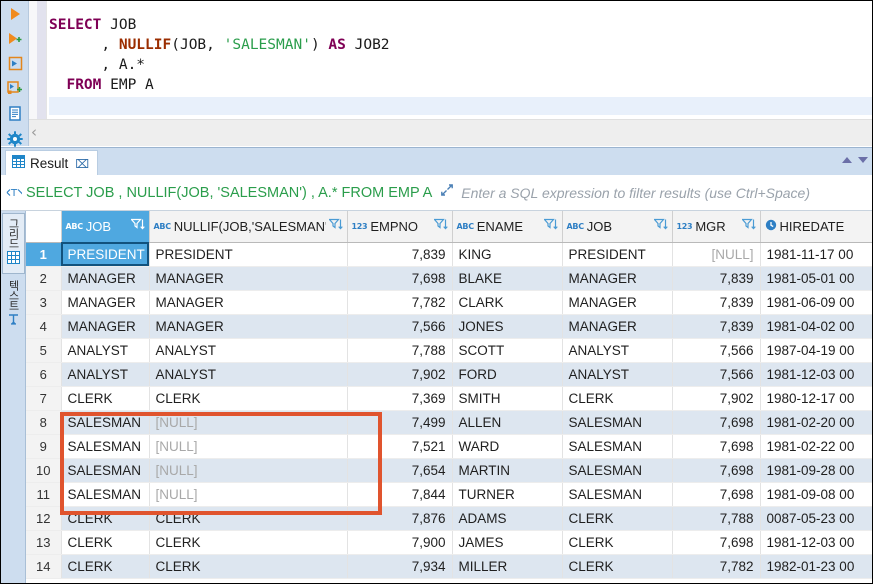  I want to click on cell: 7,902, so click(400, 374).